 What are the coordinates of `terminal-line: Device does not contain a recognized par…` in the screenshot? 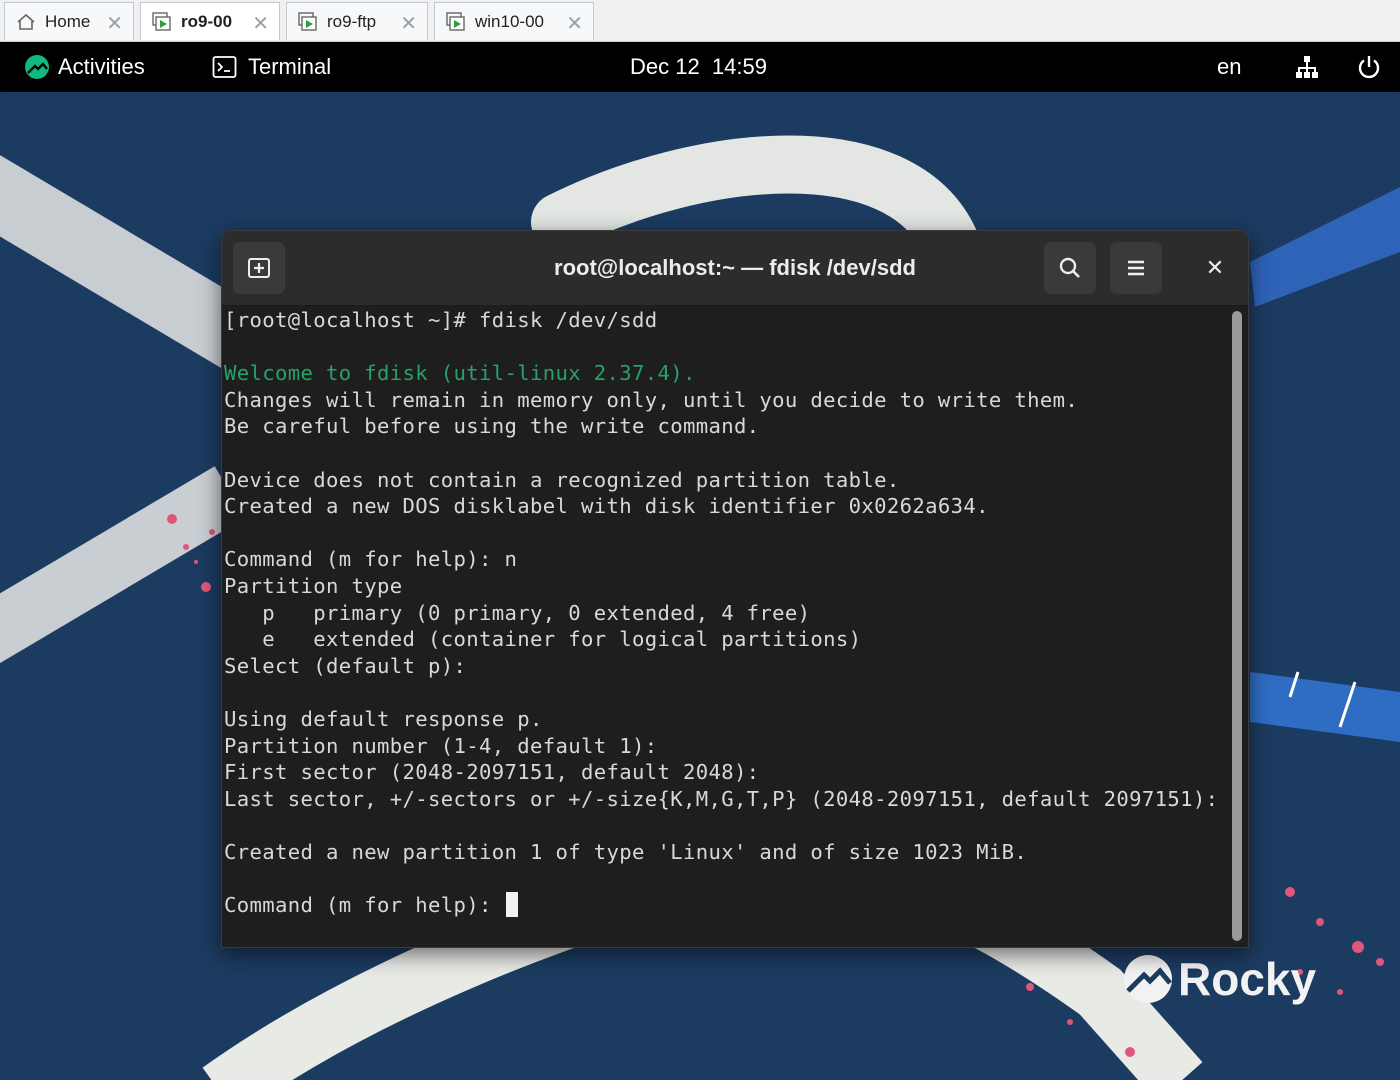 It's located at (562, 479).